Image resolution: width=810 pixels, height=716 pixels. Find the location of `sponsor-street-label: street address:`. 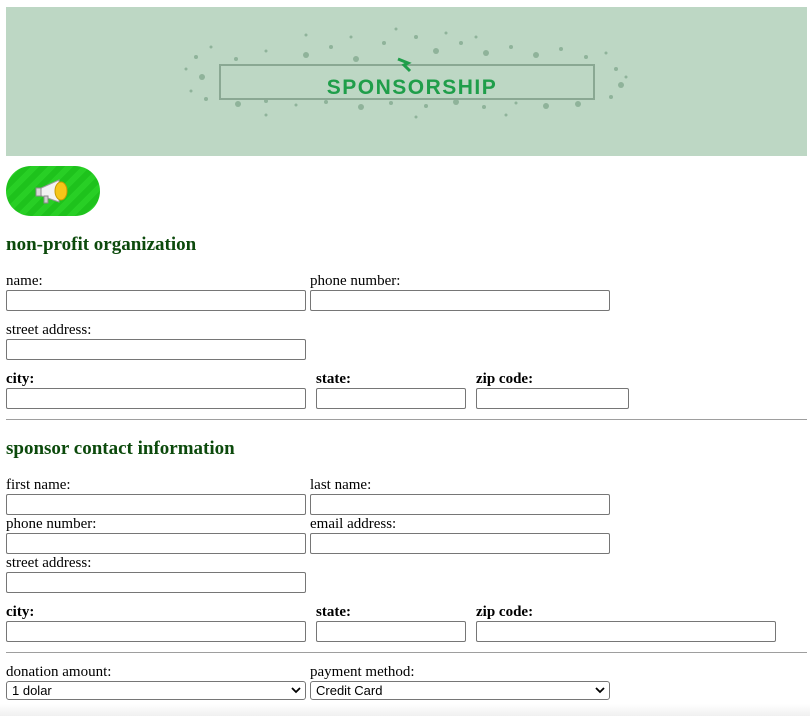

sponsor-street-label: street address: is located at coordinates (49, 563).